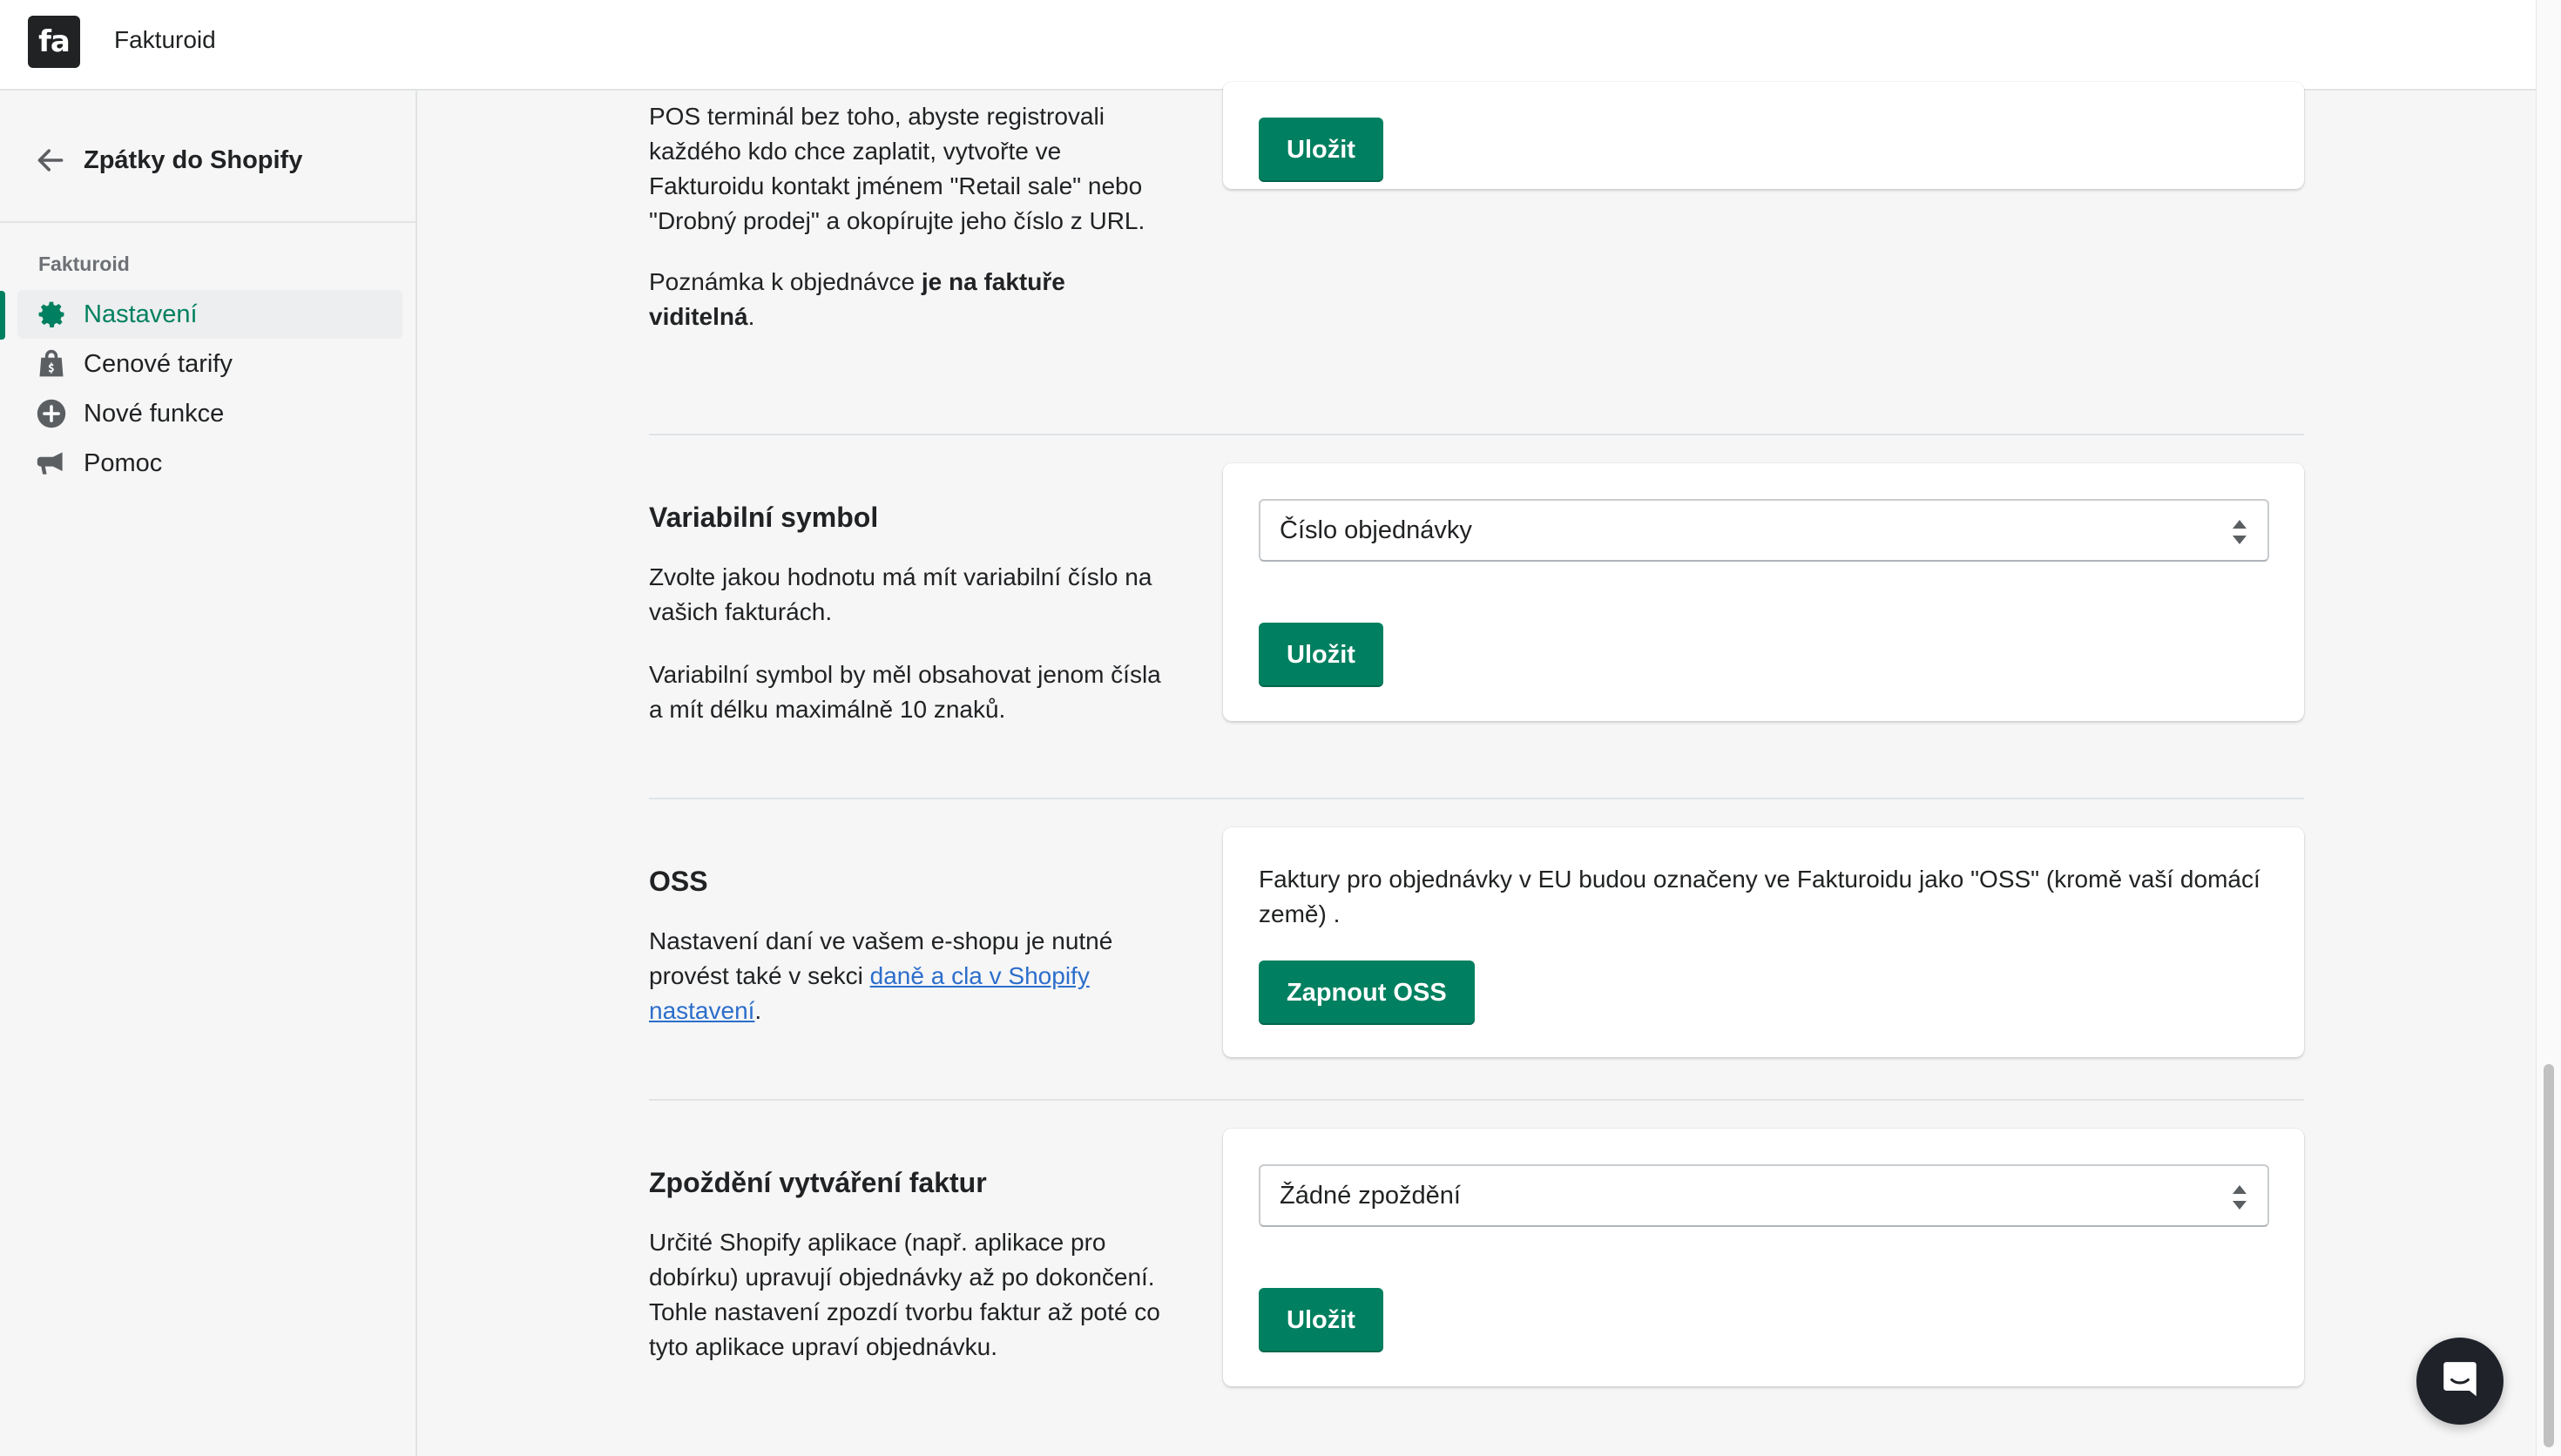  I want to click on variable-symbol-select: Číslo objednávky, so click(1764, 530).